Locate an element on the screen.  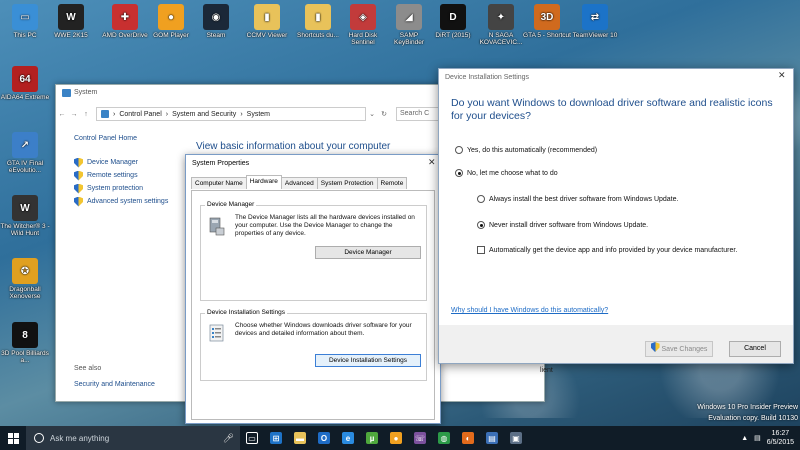
taskbar-app: e is located at coordinates (348, 438).